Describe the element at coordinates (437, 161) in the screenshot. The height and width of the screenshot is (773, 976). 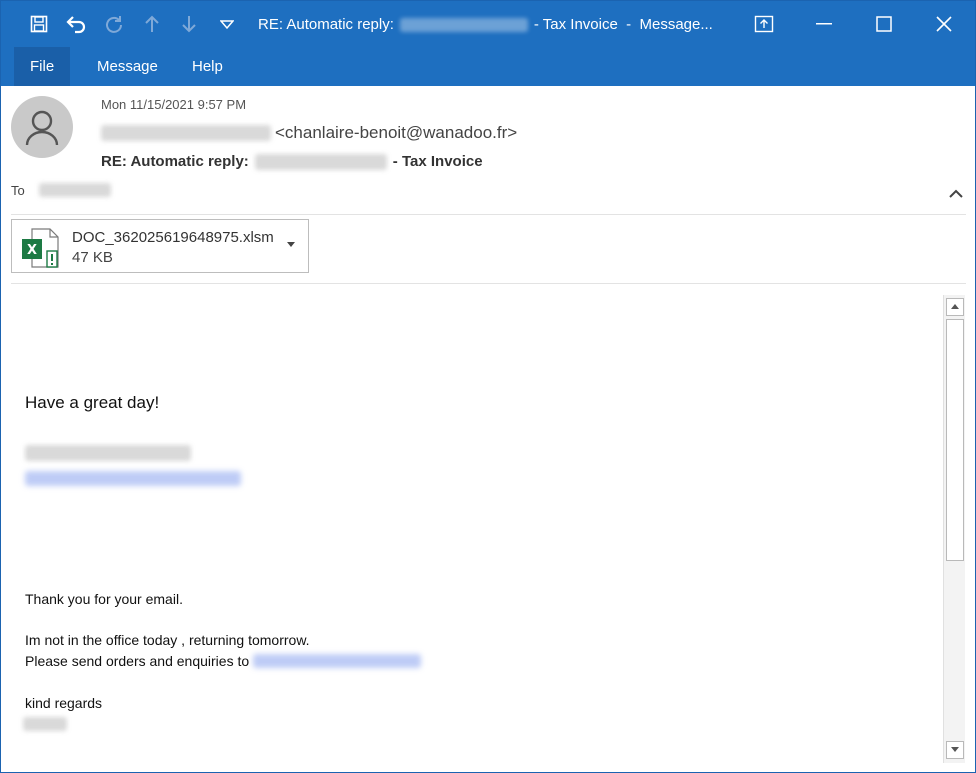
I see `subject-suffix: - Tax Invoice` at that location.